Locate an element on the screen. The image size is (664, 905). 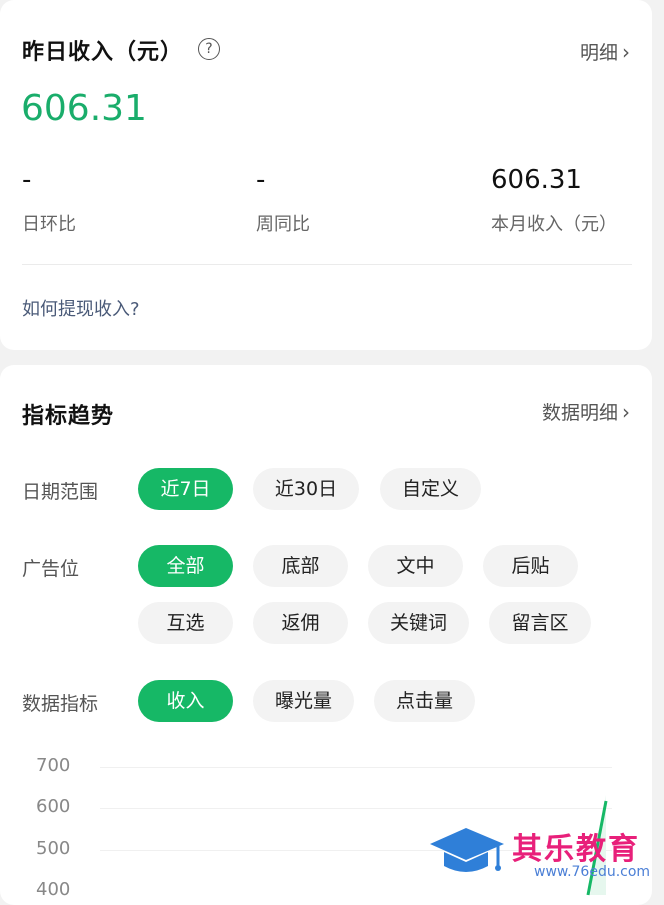
day-ratio-label: 日环比 is located at coordinates (49, 224).